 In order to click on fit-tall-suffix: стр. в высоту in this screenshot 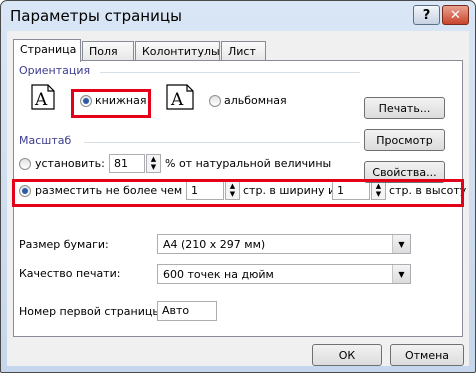, I will do `click(428, 190)`.